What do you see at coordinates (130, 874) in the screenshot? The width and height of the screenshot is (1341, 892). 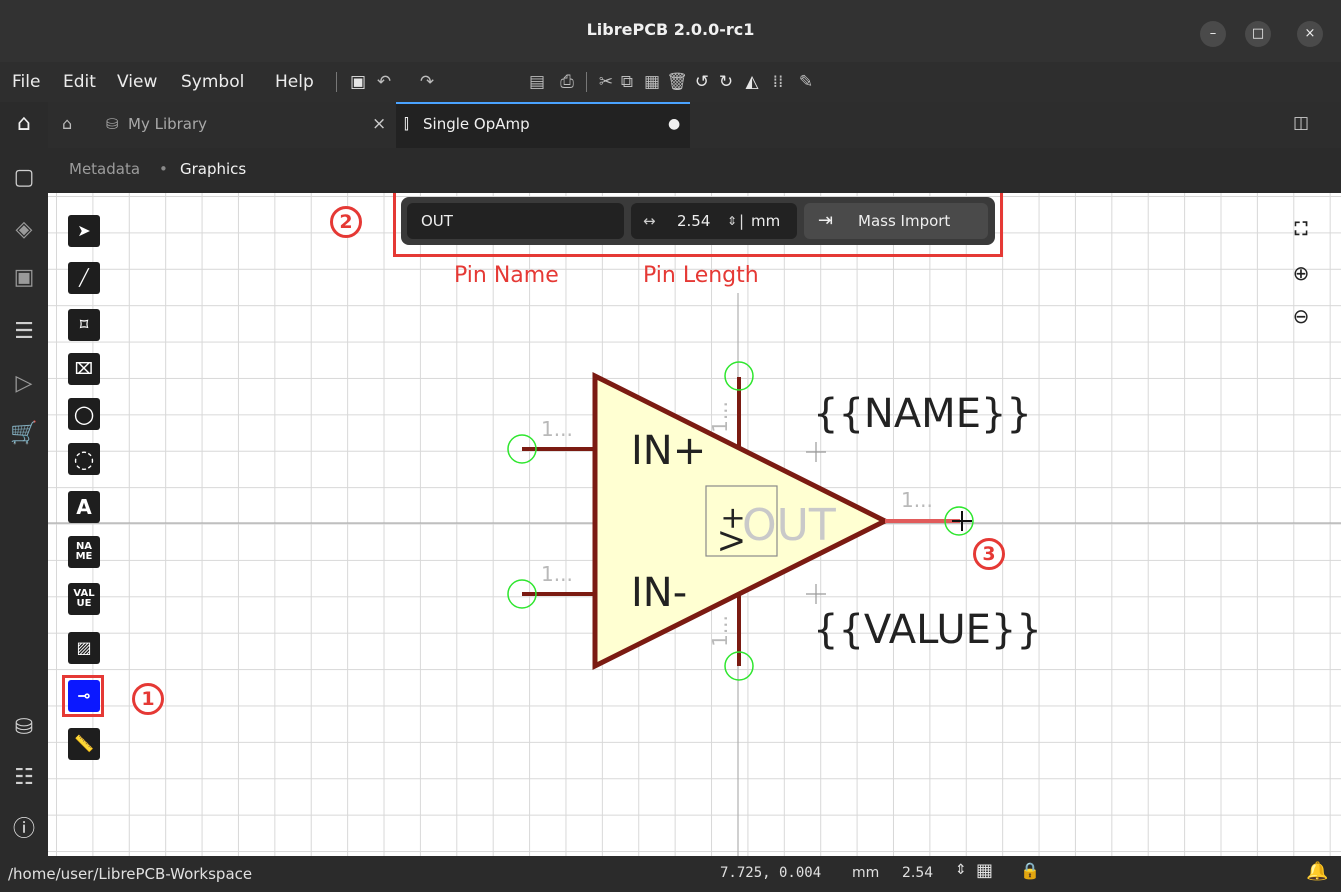 I see `workspace-path: /home/user/LibrePCB-Workspace` at bounding box center [130, 874].